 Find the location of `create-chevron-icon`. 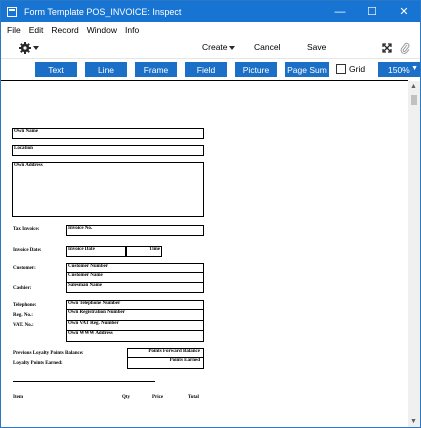

create-chevron-icon is located at coordinates (232, 48).